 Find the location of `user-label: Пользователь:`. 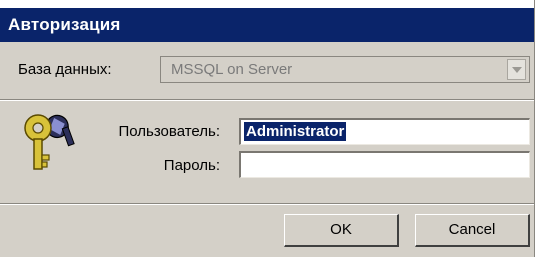

user-label: Пользователь: is located at coordinates (169, 131).